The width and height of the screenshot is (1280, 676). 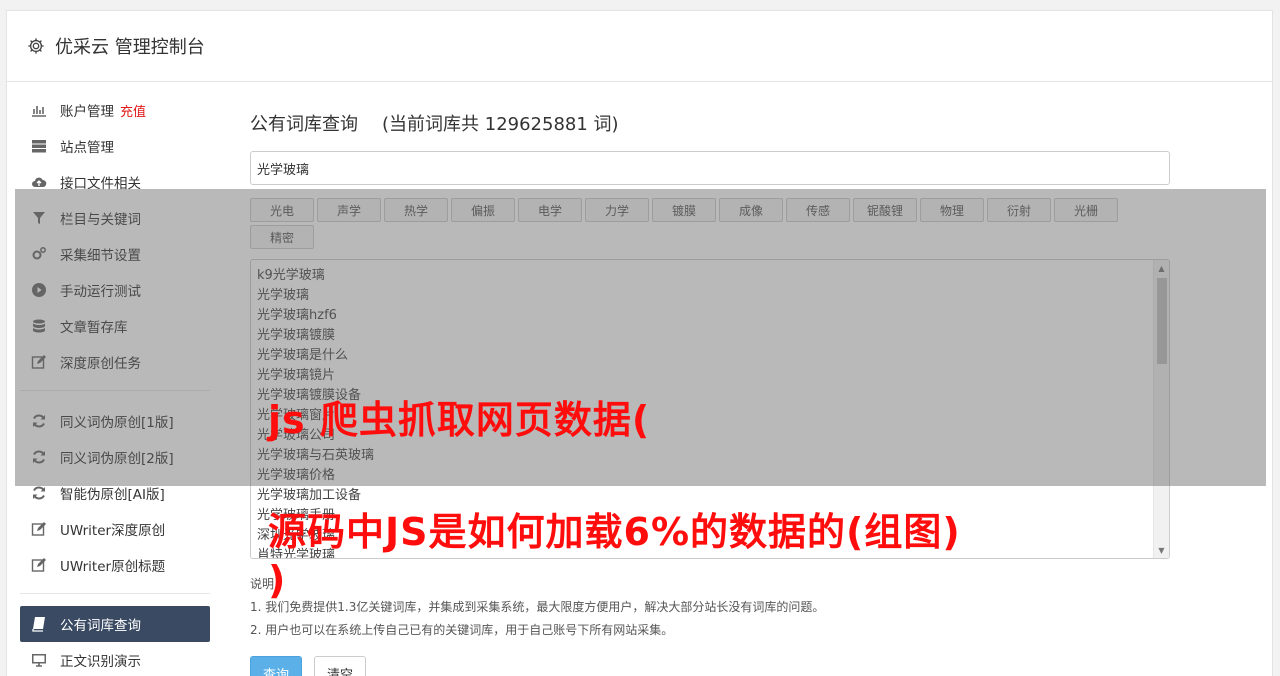 I want to click on sidebar-item-label: 智能伪原创[AI版], so click(x=112, y=495).